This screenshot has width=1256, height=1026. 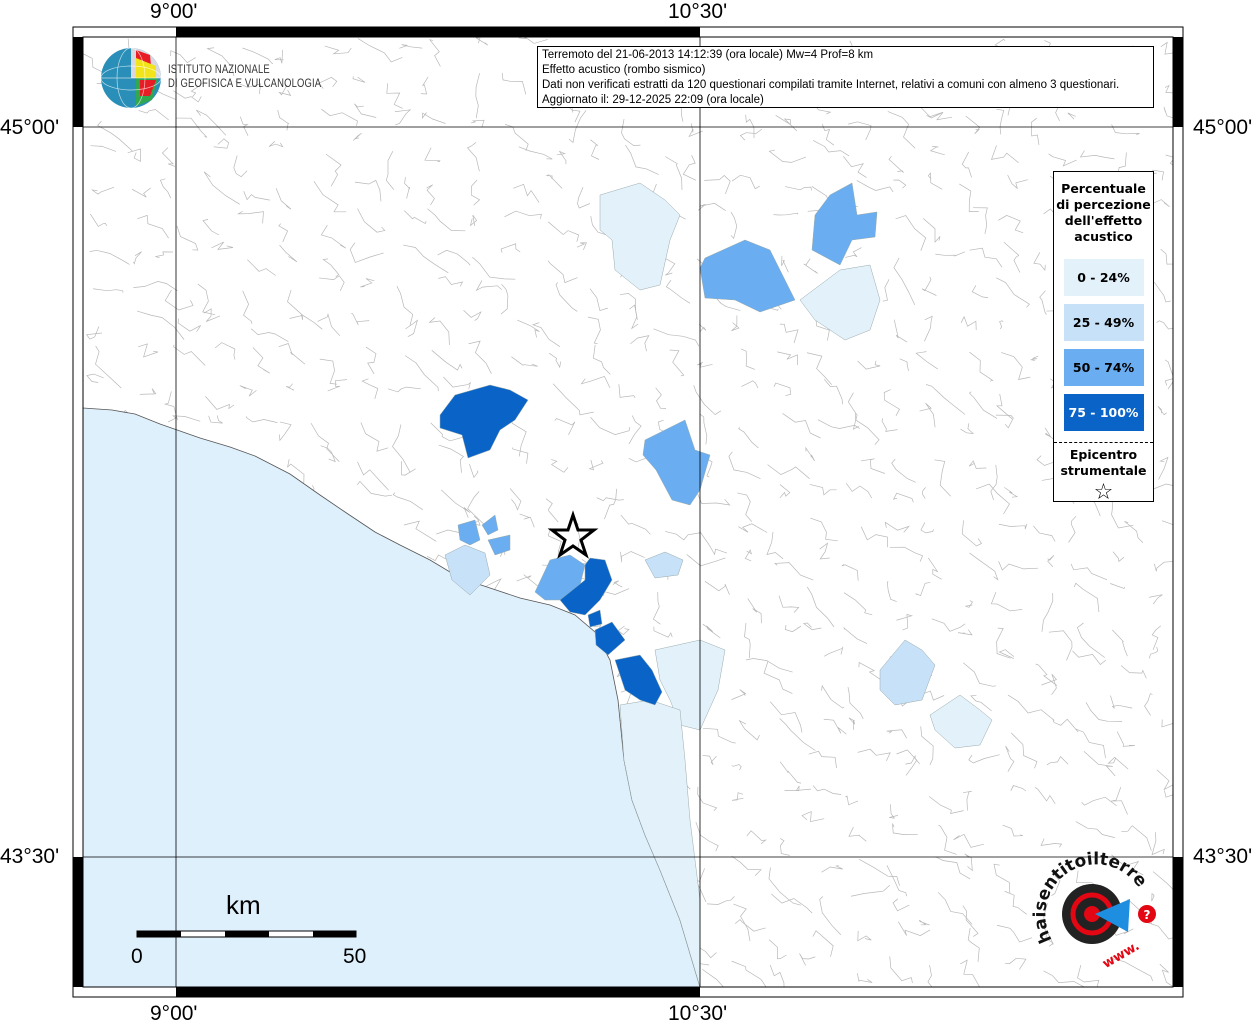 What do you see at coordinates (174, 11) in the screenshot?
I see `lon-label-top-1: 9°00'` at bounding box center [174, 11].